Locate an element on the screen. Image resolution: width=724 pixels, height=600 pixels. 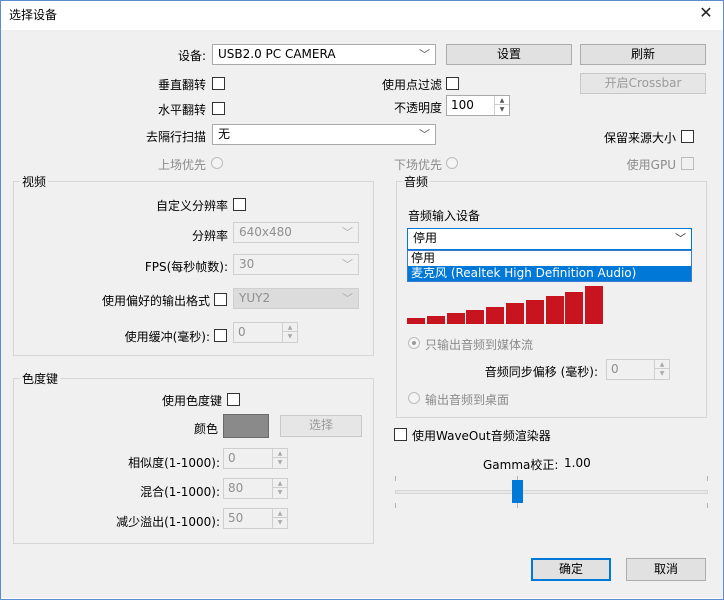
use-waveout-label: 使用WaveOut音频渲染器 is located at coordinates (481, 436).